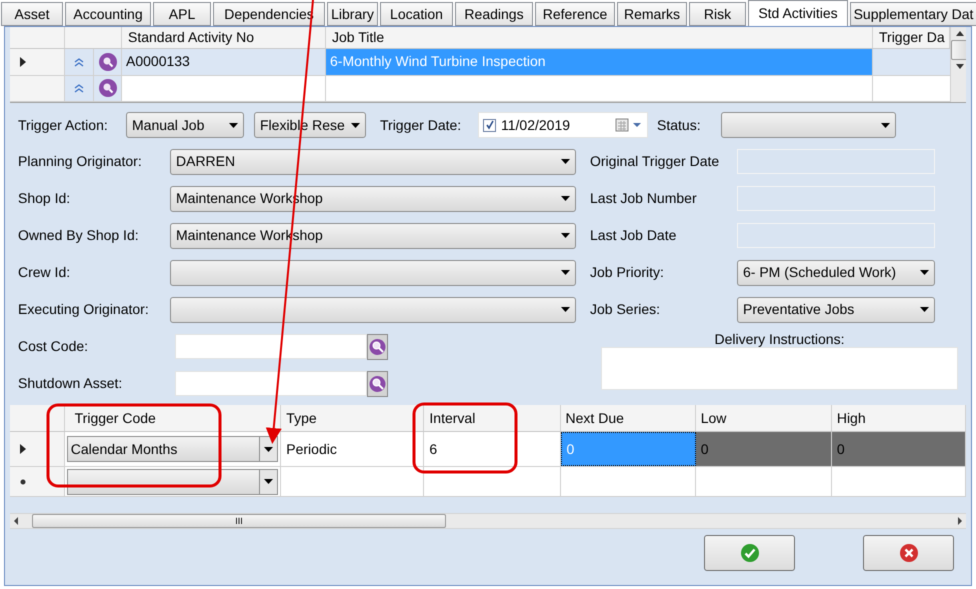  Describe the element at coordinates (626, 309) in the screenshot. I see `field-label: Job Series:` at that location.